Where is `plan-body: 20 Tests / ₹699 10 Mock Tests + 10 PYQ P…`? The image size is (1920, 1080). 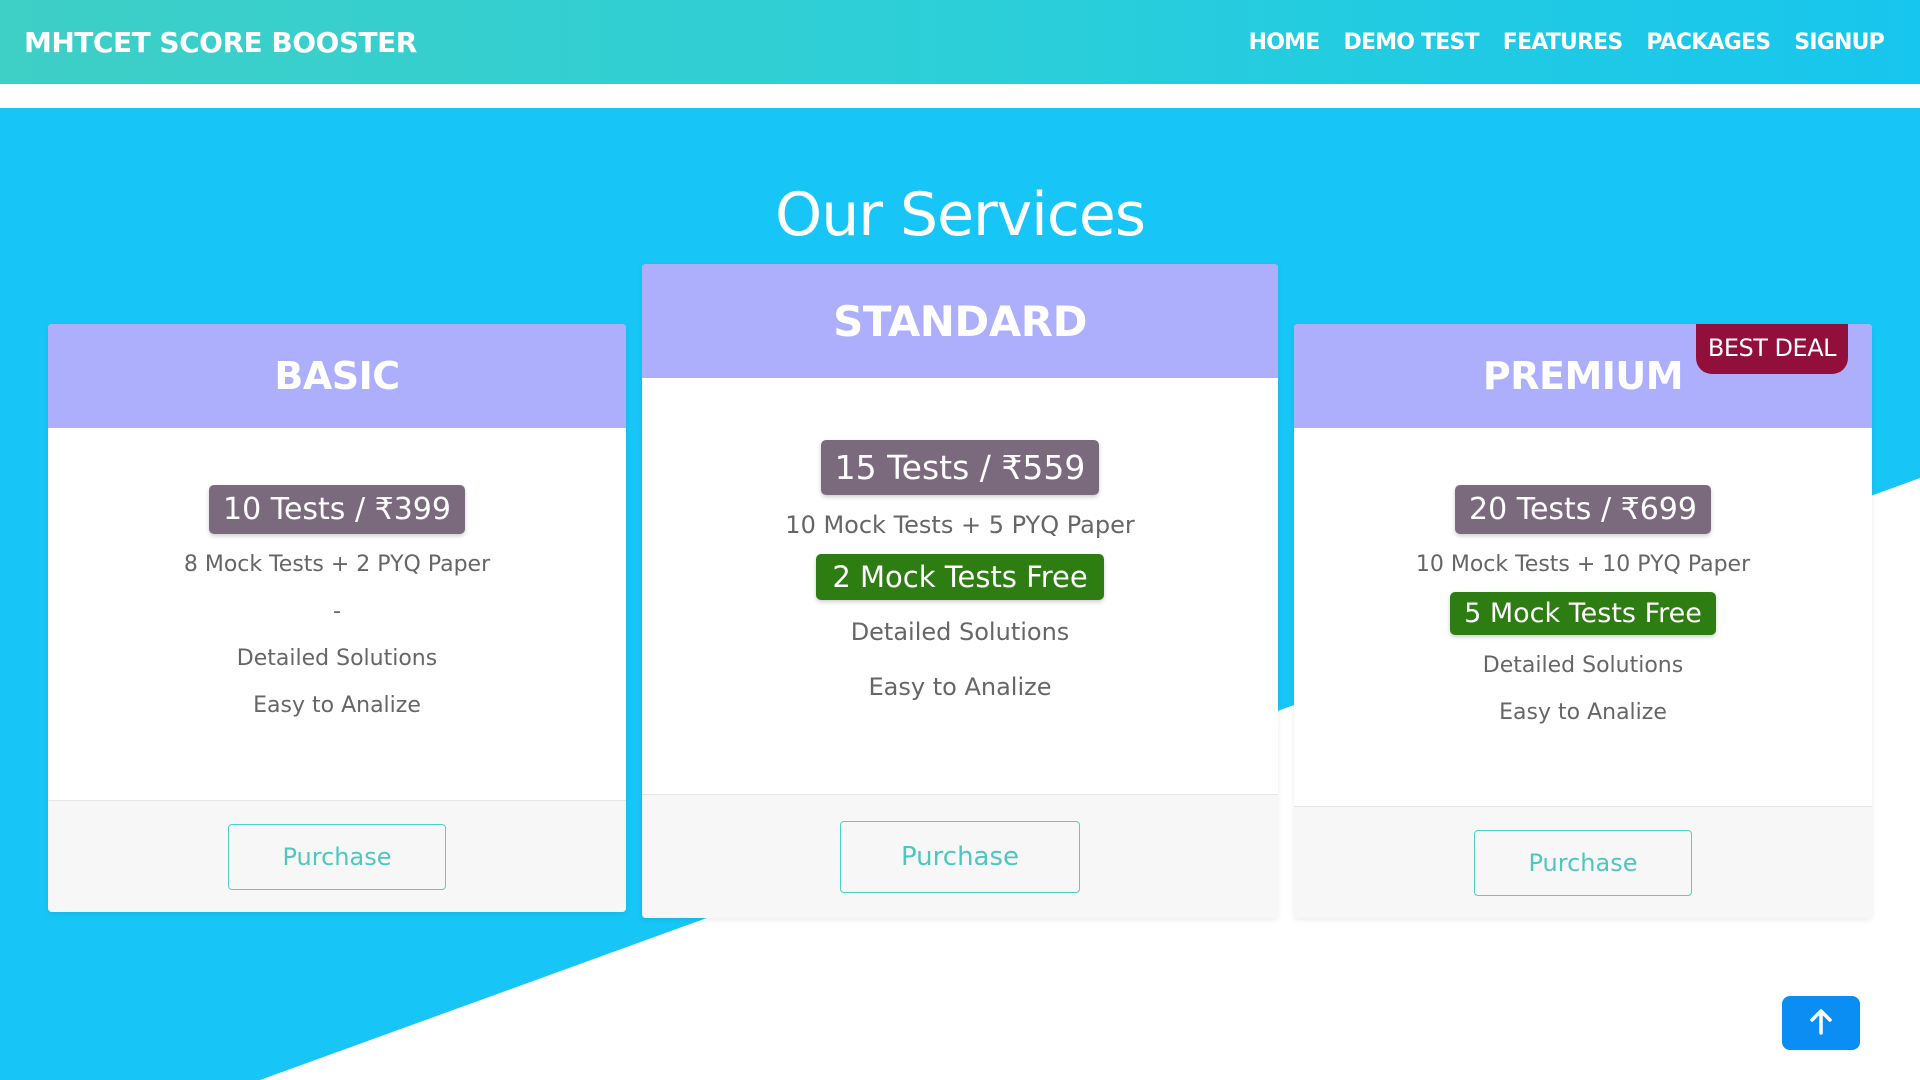
plan-body: 20 Tests / ₹699 10 Mock Tests + 10 PYQ P… is located at coordinates (1583, 576).